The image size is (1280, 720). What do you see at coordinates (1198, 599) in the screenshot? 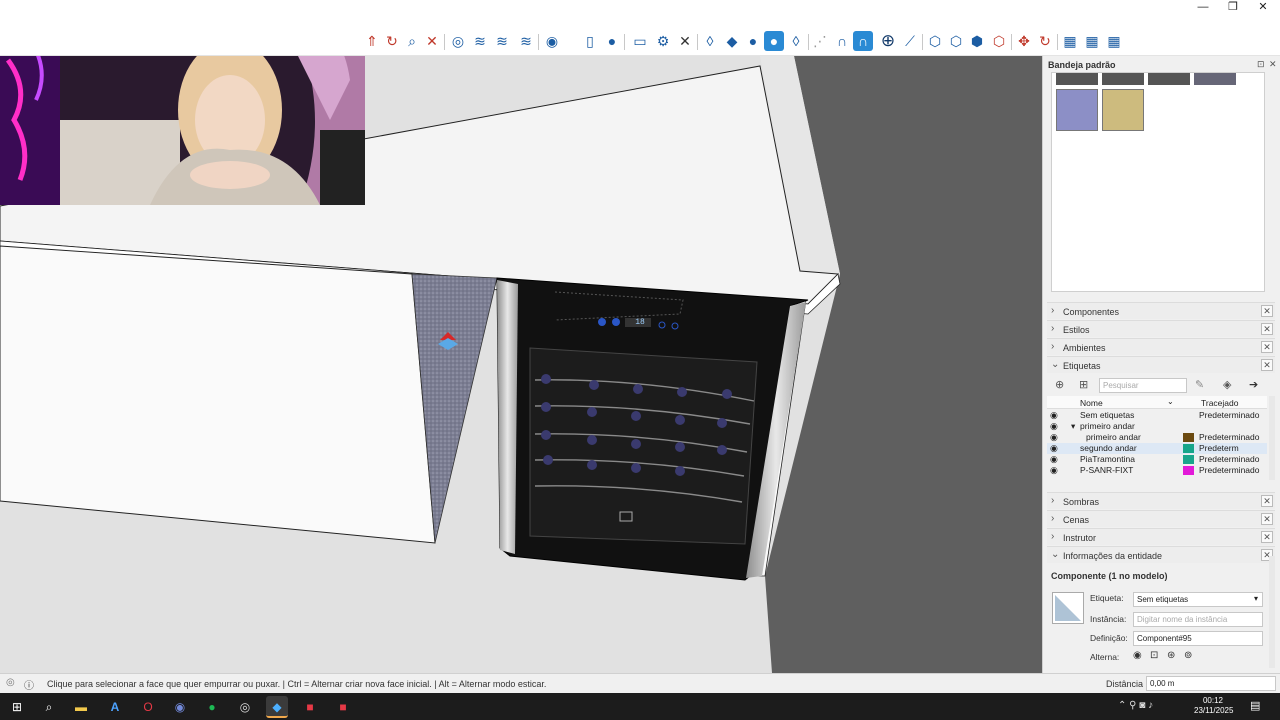
I see `tag-select: Sem etiquetas ▾` at bounding box center [1198, 599].